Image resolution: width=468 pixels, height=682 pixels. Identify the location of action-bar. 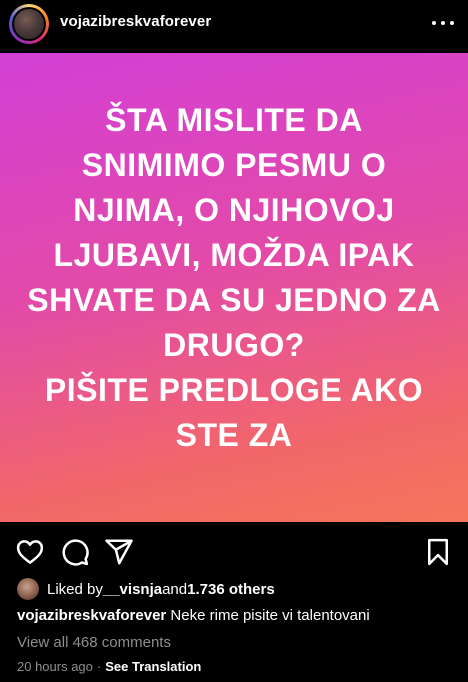
(234, 551).